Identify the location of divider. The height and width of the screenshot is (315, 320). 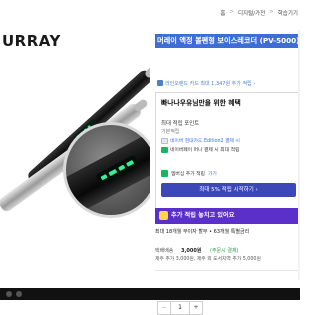
(227, 270).